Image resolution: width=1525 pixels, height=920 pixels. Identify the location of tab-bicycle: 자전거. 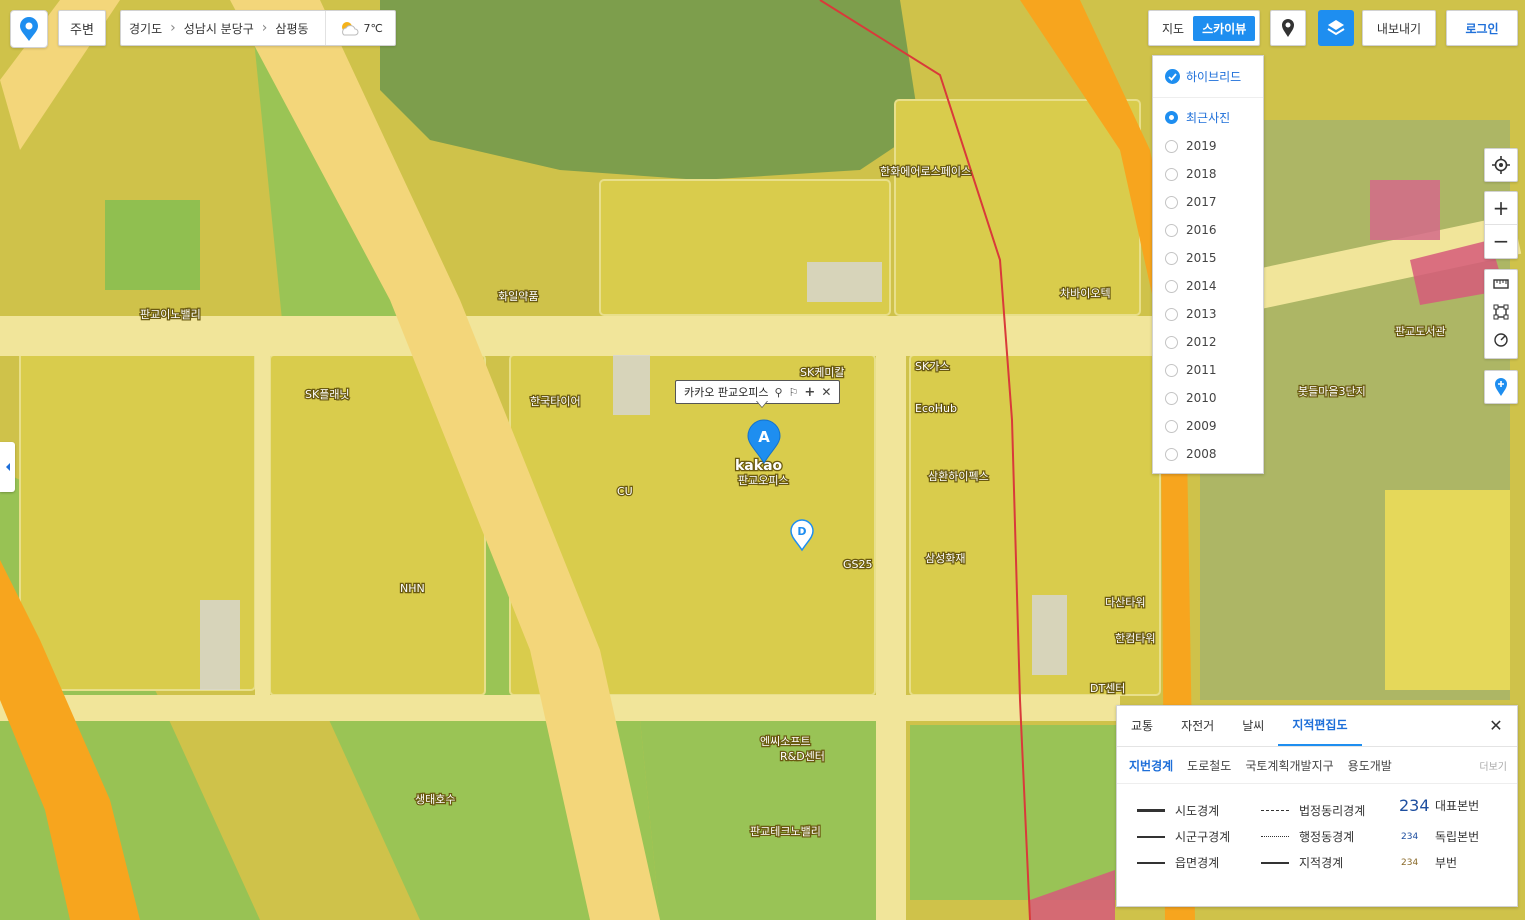
(1197, 726).